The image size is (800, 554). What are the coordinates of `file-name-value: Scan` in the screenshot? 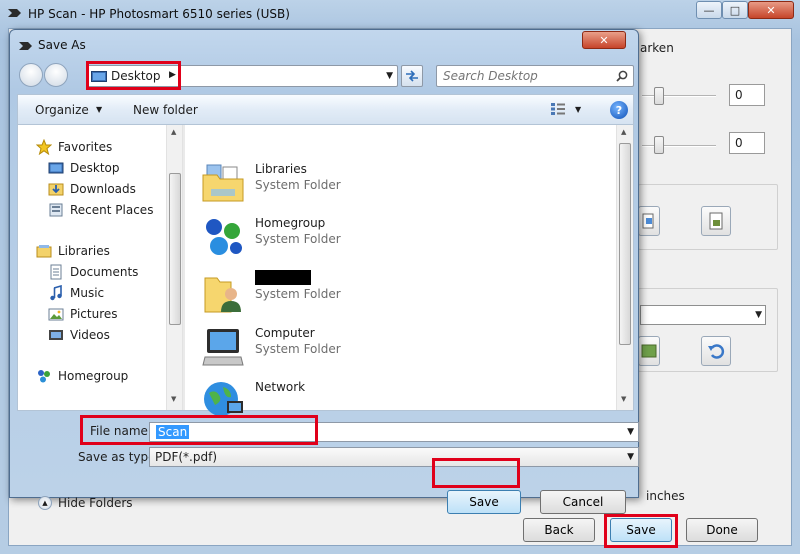 It's located at (173, 432).